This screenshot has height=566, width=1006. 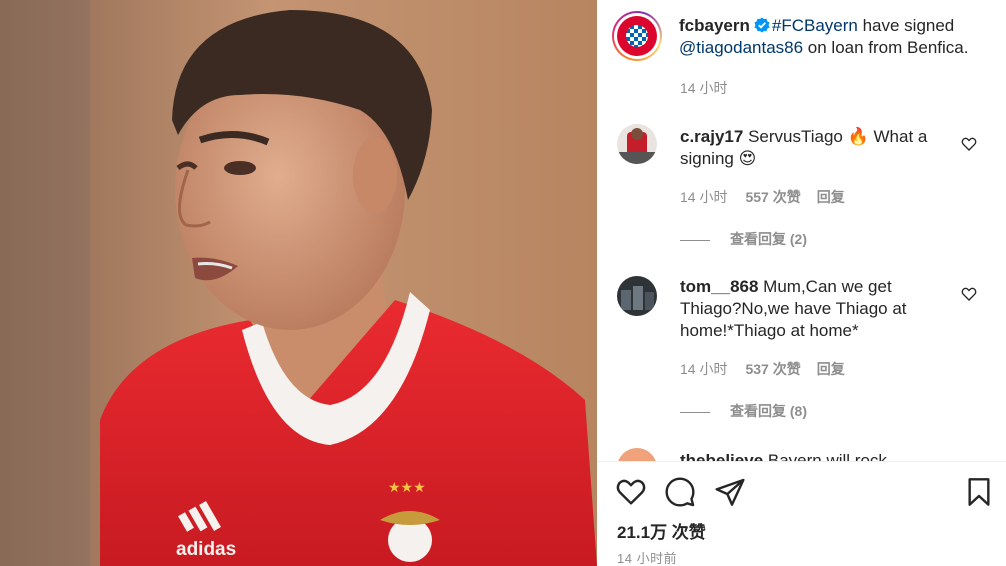 I want to click on svg-text: adidas, so click(x=206, y=549).